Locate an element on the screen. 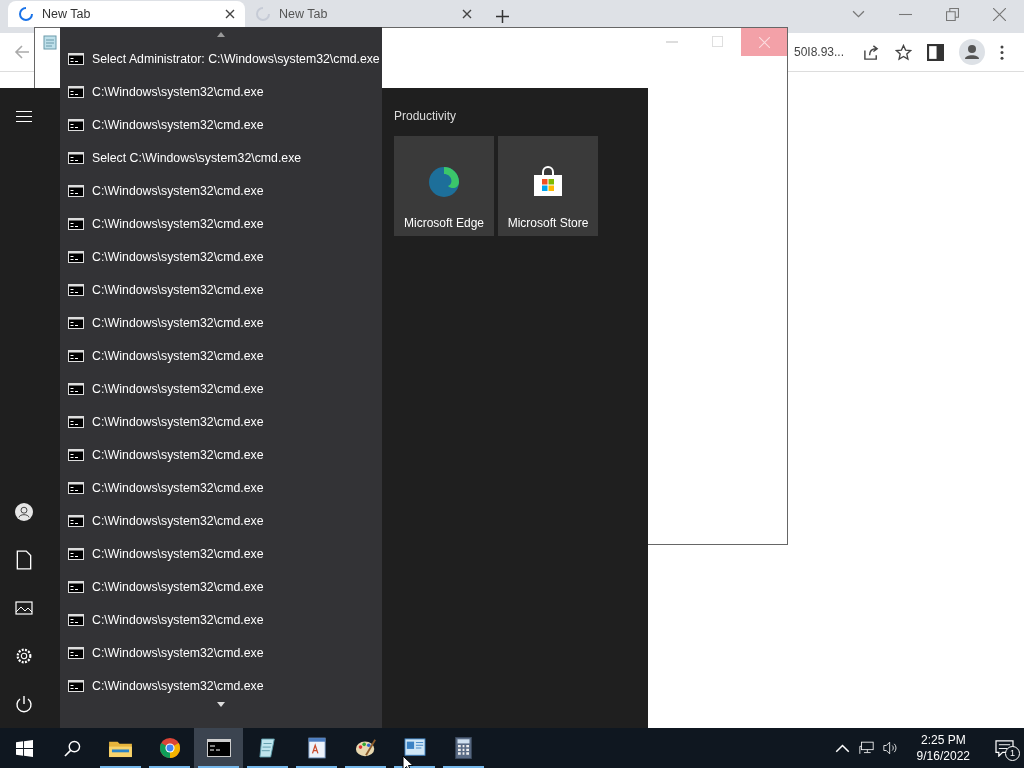 The height and width of the screenshot is (768, 1024). plus-icon is located at coordinates (502, 16).